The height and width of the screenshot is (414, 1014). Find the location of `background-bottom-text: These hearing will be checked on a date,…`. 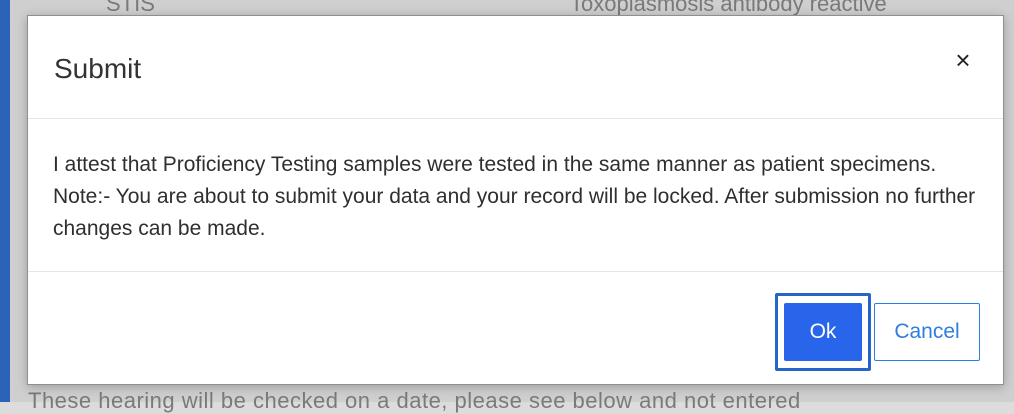

background-bottom-text: These hearing will be checked on a date,… is located at coordinates (414, 400).